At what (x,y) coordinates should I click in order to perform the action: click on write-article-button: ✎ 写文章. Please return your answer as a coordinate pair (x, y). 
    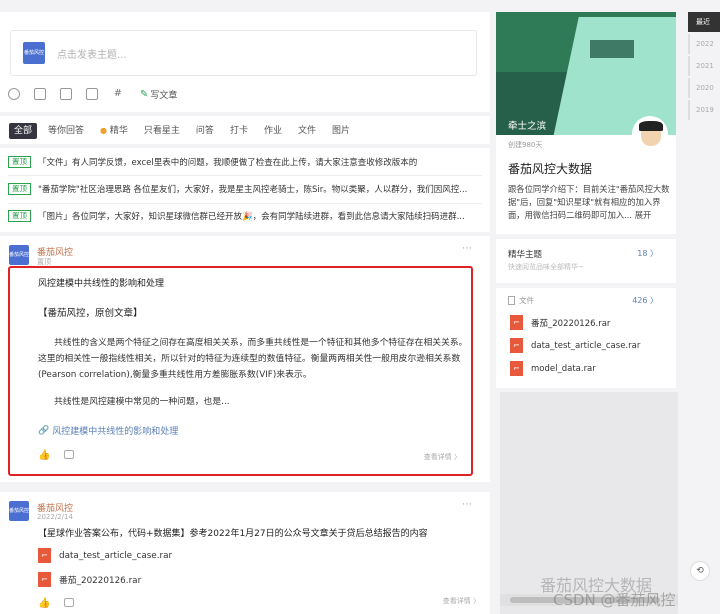
    Looking at the image, I should click on (158, 94).